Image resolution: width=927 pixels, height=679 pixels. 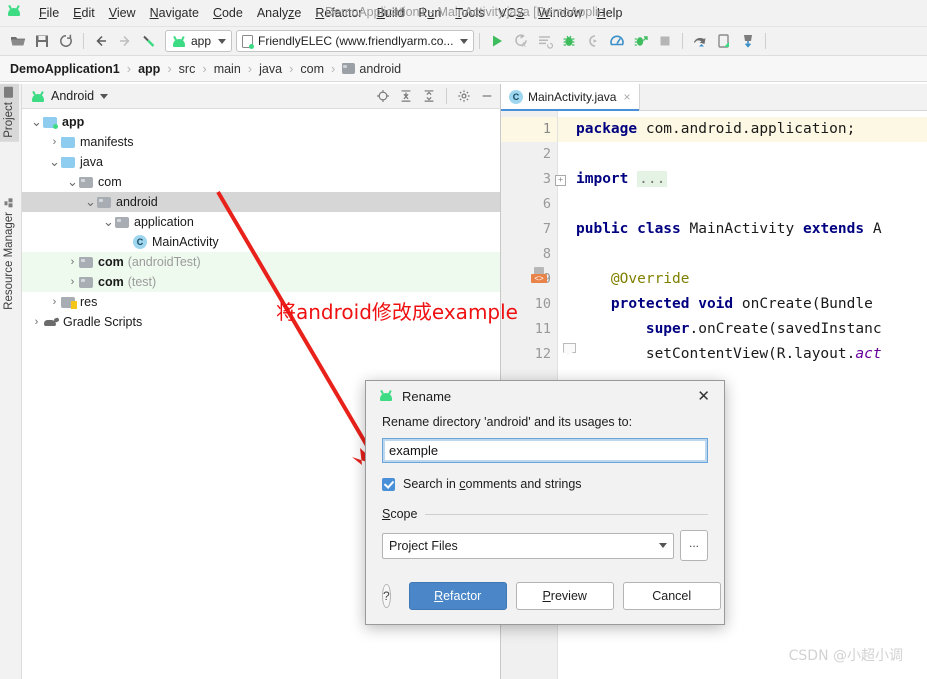 What do you see at coordinates (9, 203) in the screenshot?
I see `resource-manager-icon` at bounding box center [9, 203].